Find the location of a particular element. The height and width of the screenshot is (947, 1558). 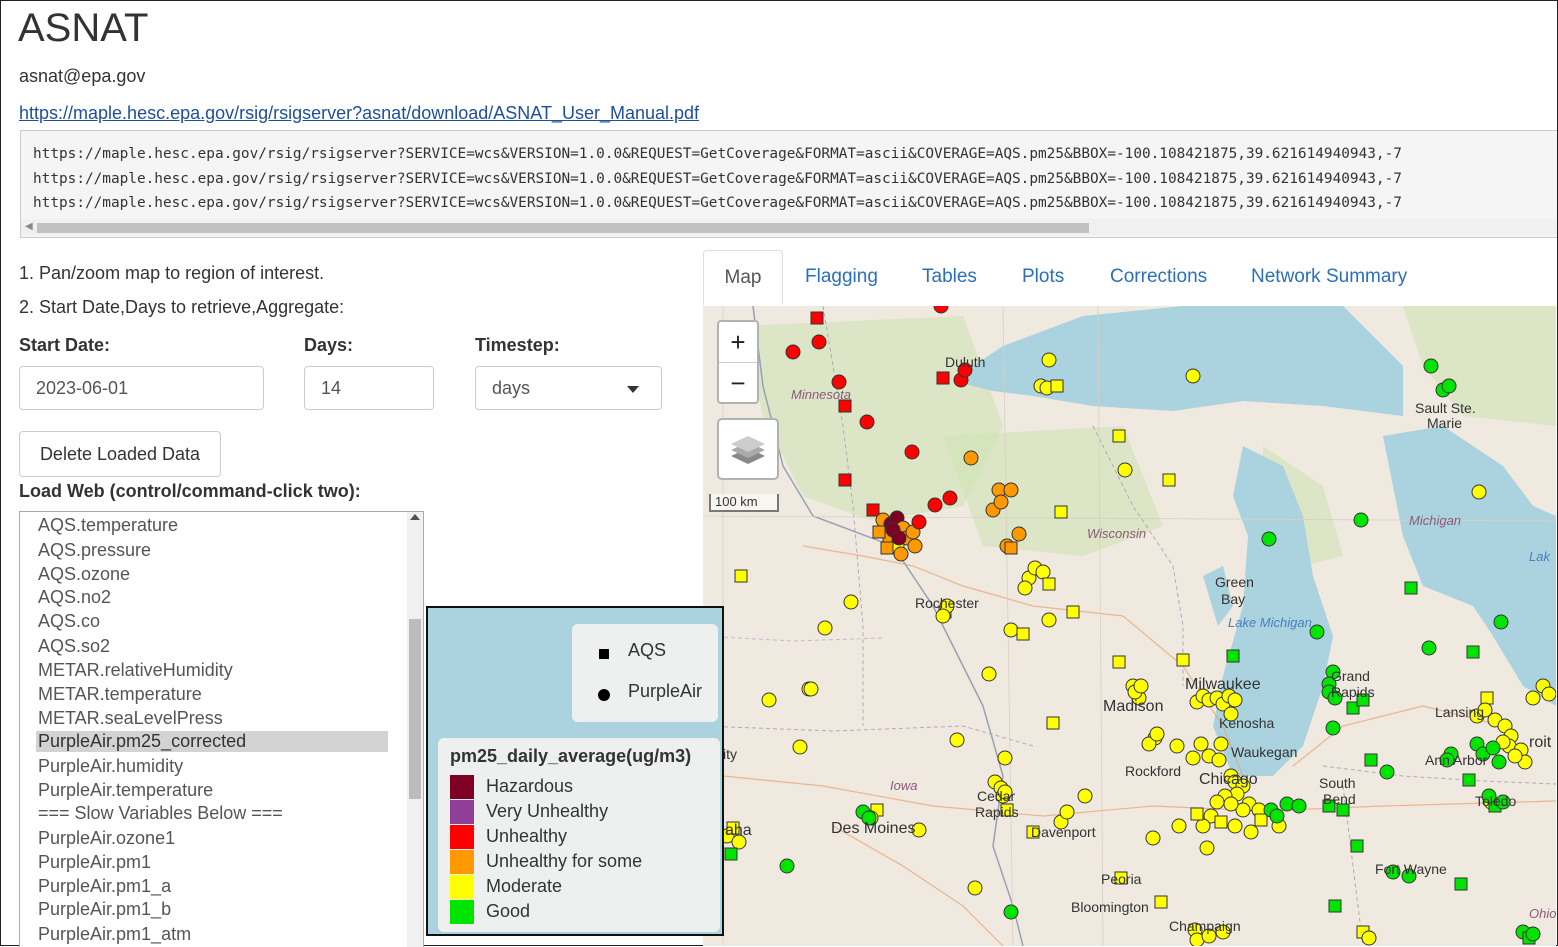

list-item: AQS.pressure is located at coordinates (94, 550).